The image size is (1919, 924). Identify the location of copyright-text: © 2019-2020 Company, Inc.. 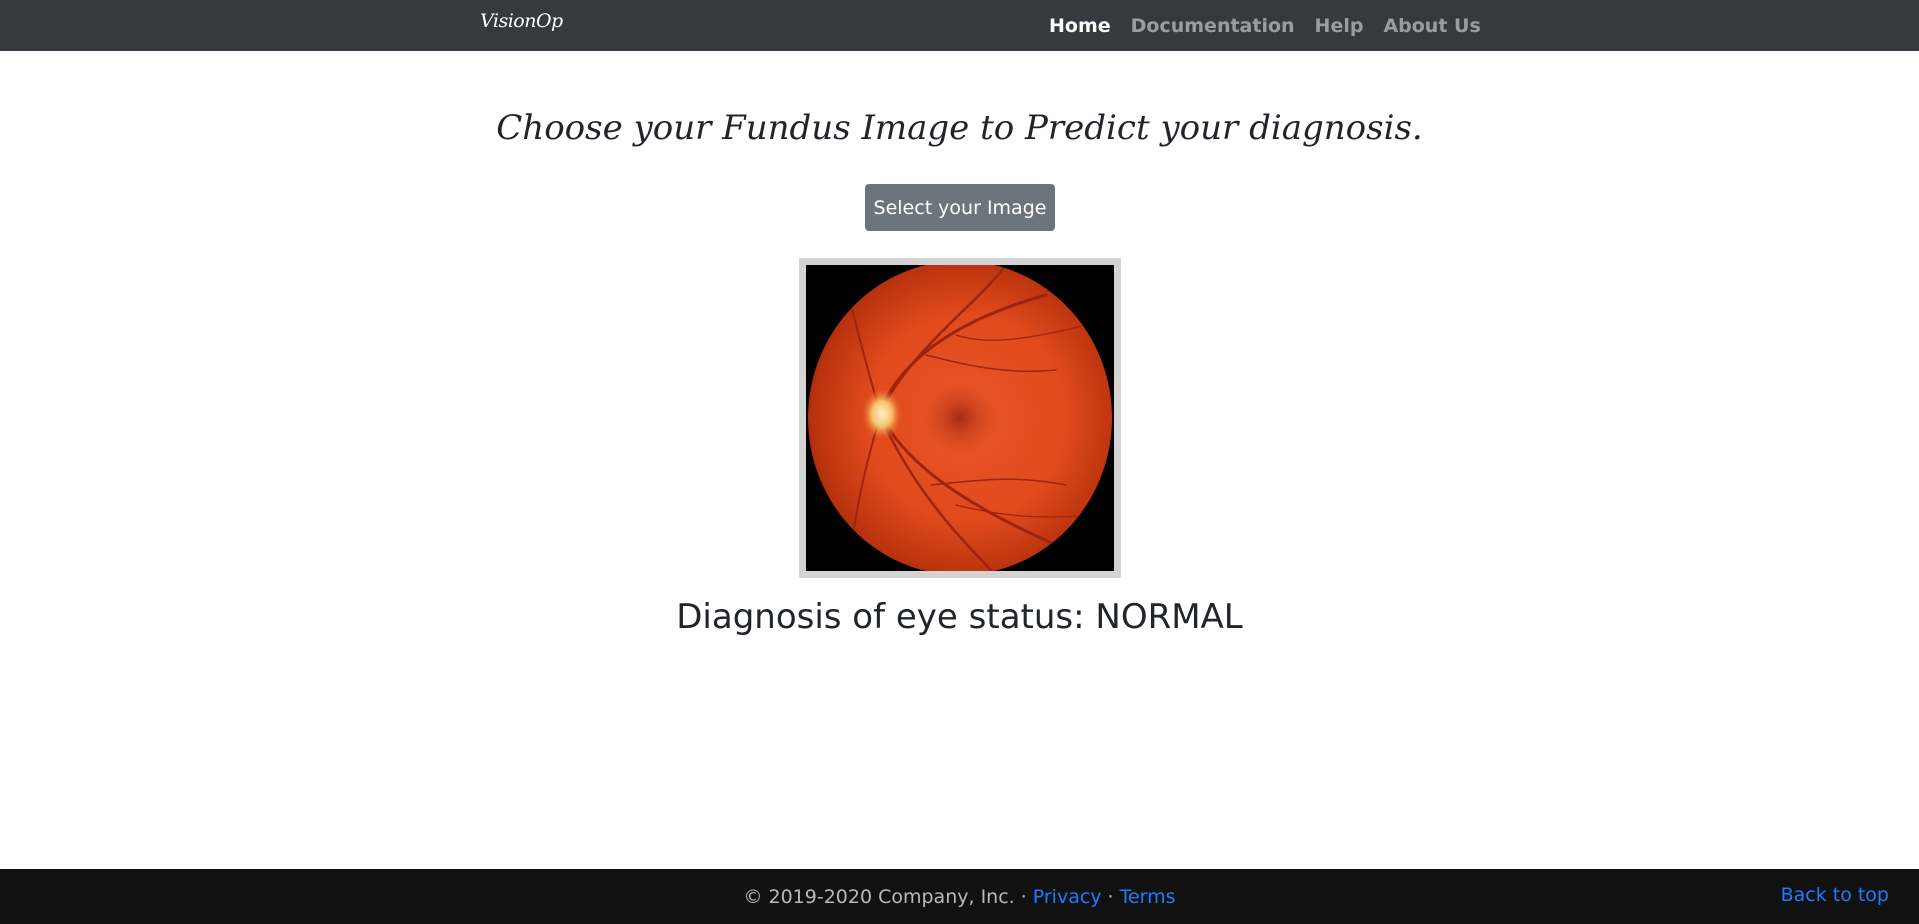
(879, 896).